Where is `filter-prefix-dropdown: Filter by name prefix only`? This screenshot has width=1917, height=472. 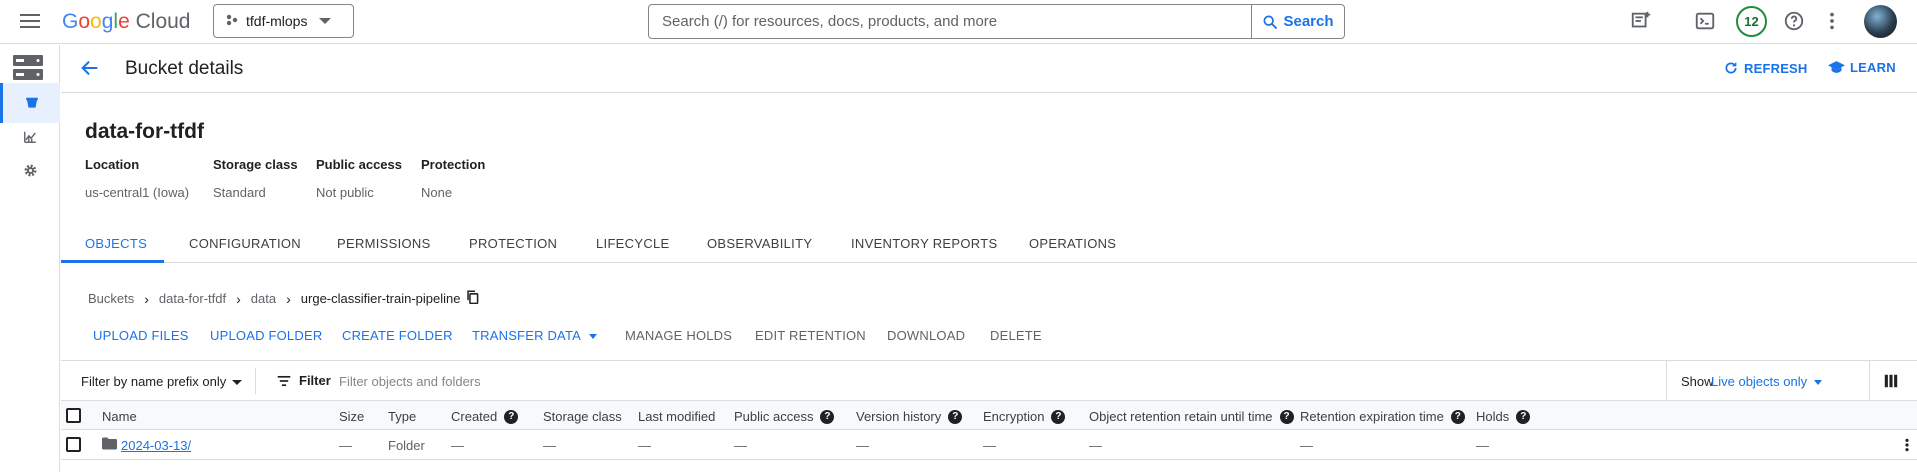 filter-prefix-dropdown: Filter by name prefix only is located at coordinates (162, 381).